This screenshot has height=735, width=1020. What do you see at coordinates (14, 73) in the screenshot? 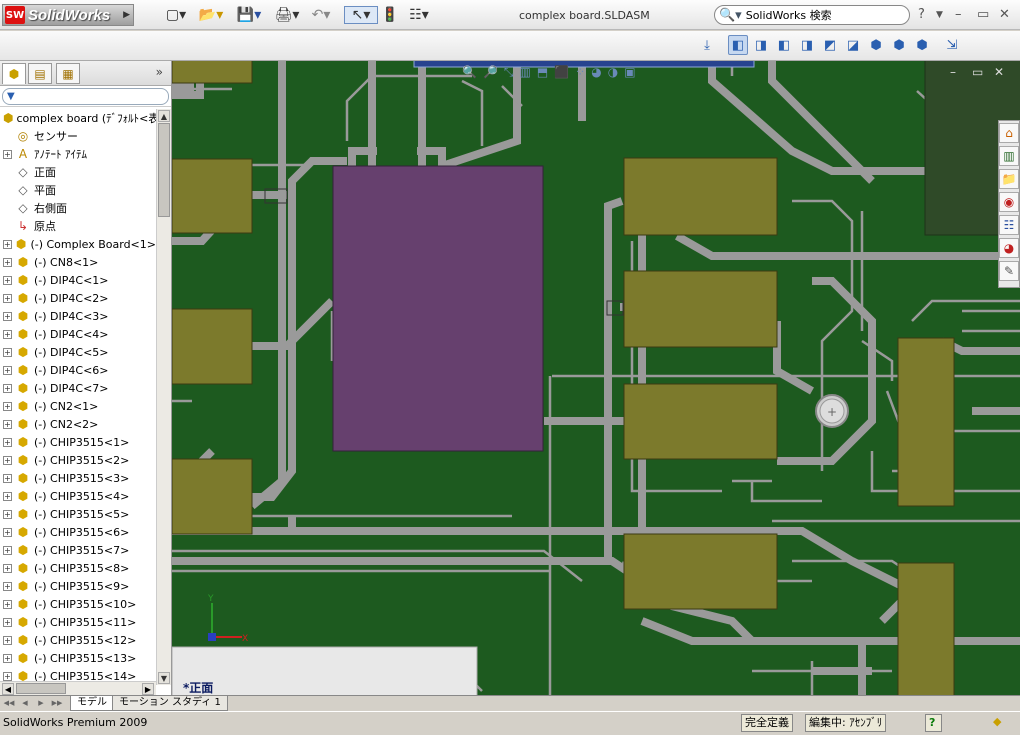
I see `feature-tree-tab-icon: ⬢` at bounding box center [14, 73].